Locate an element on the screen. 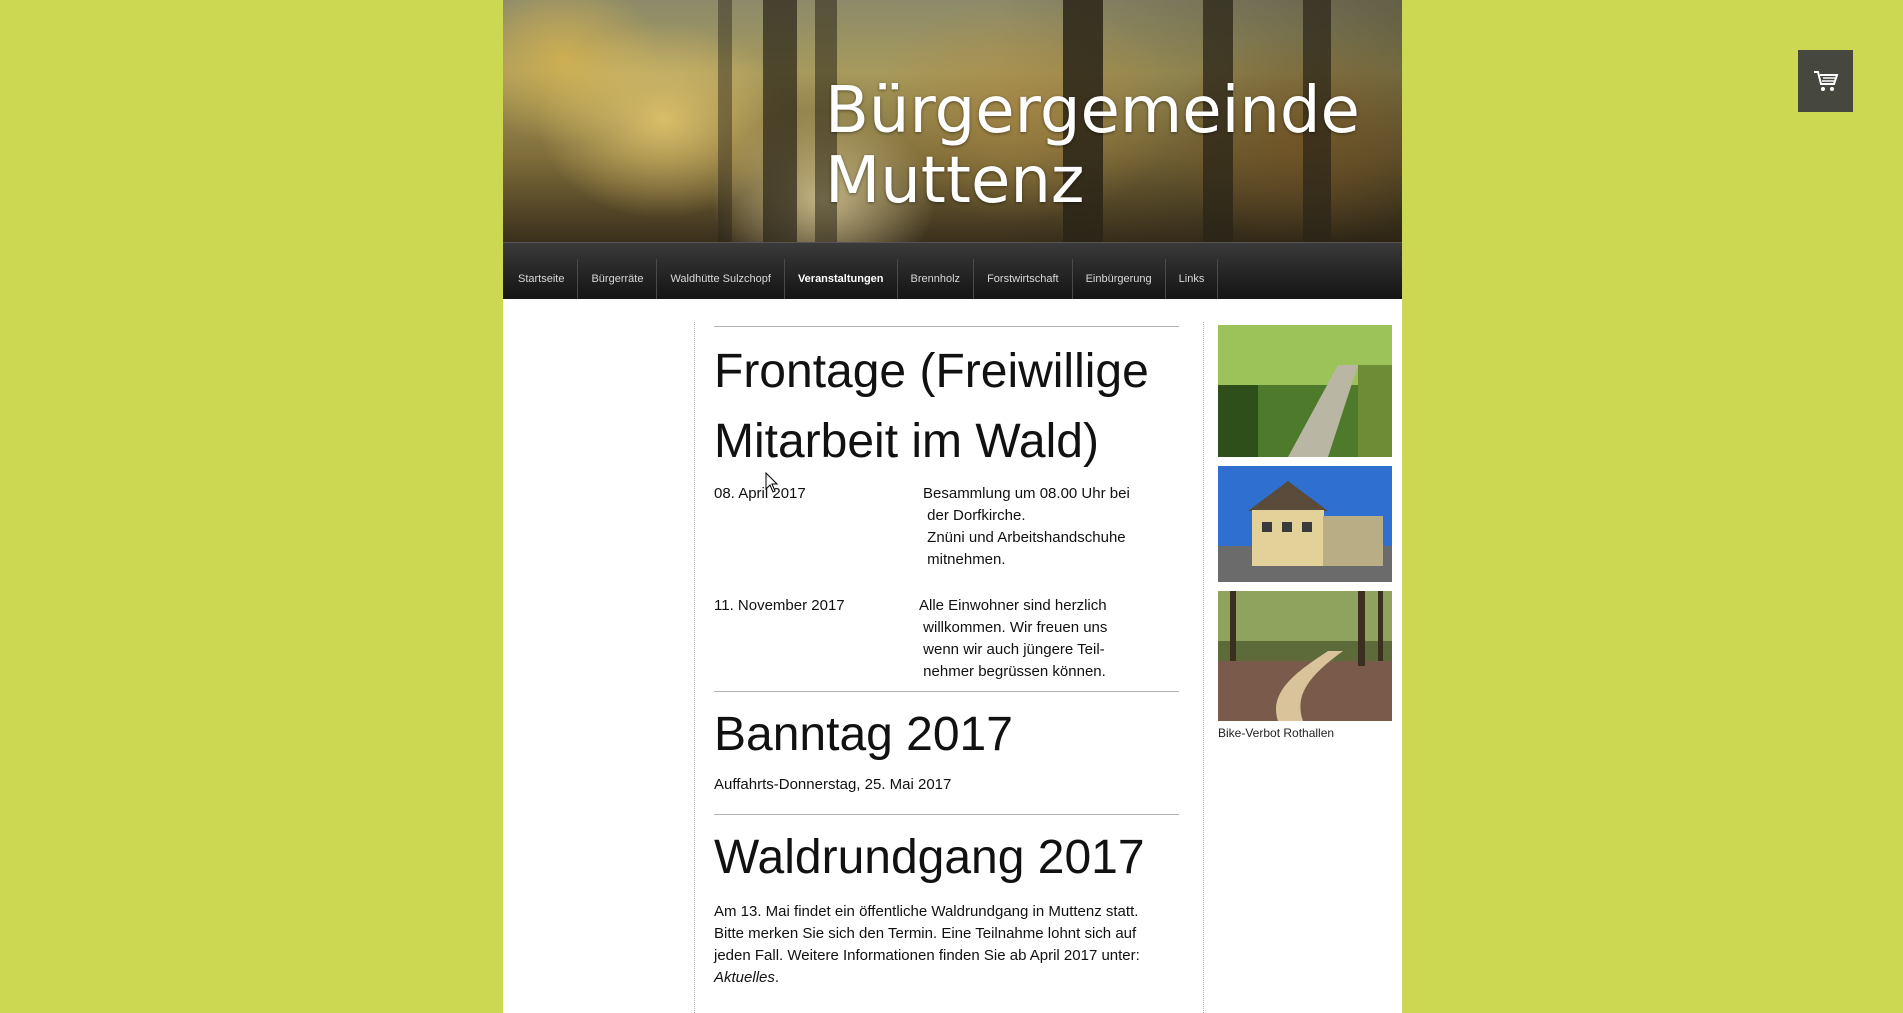 This screenshot has height=1013, width=1903. event-description-line: Znüni und Arbeitshandschuhe is located at coordinates (1024, 537).